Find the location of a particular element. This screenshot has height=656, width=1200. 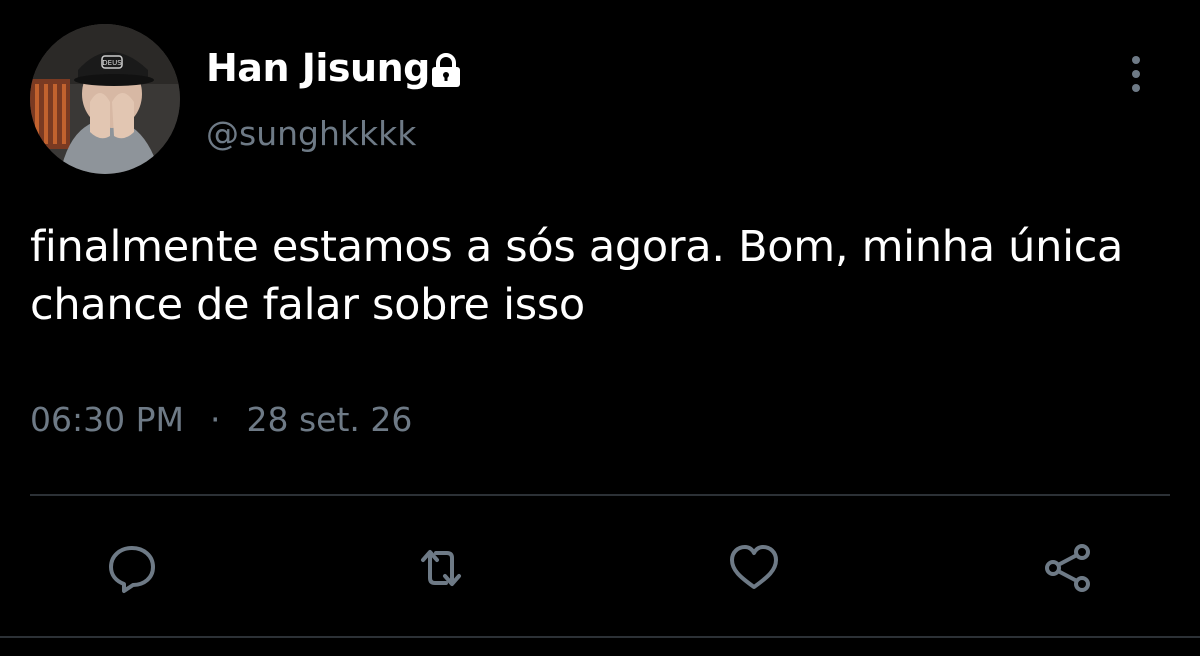

lock-icon is located at coordinates (446, 70).